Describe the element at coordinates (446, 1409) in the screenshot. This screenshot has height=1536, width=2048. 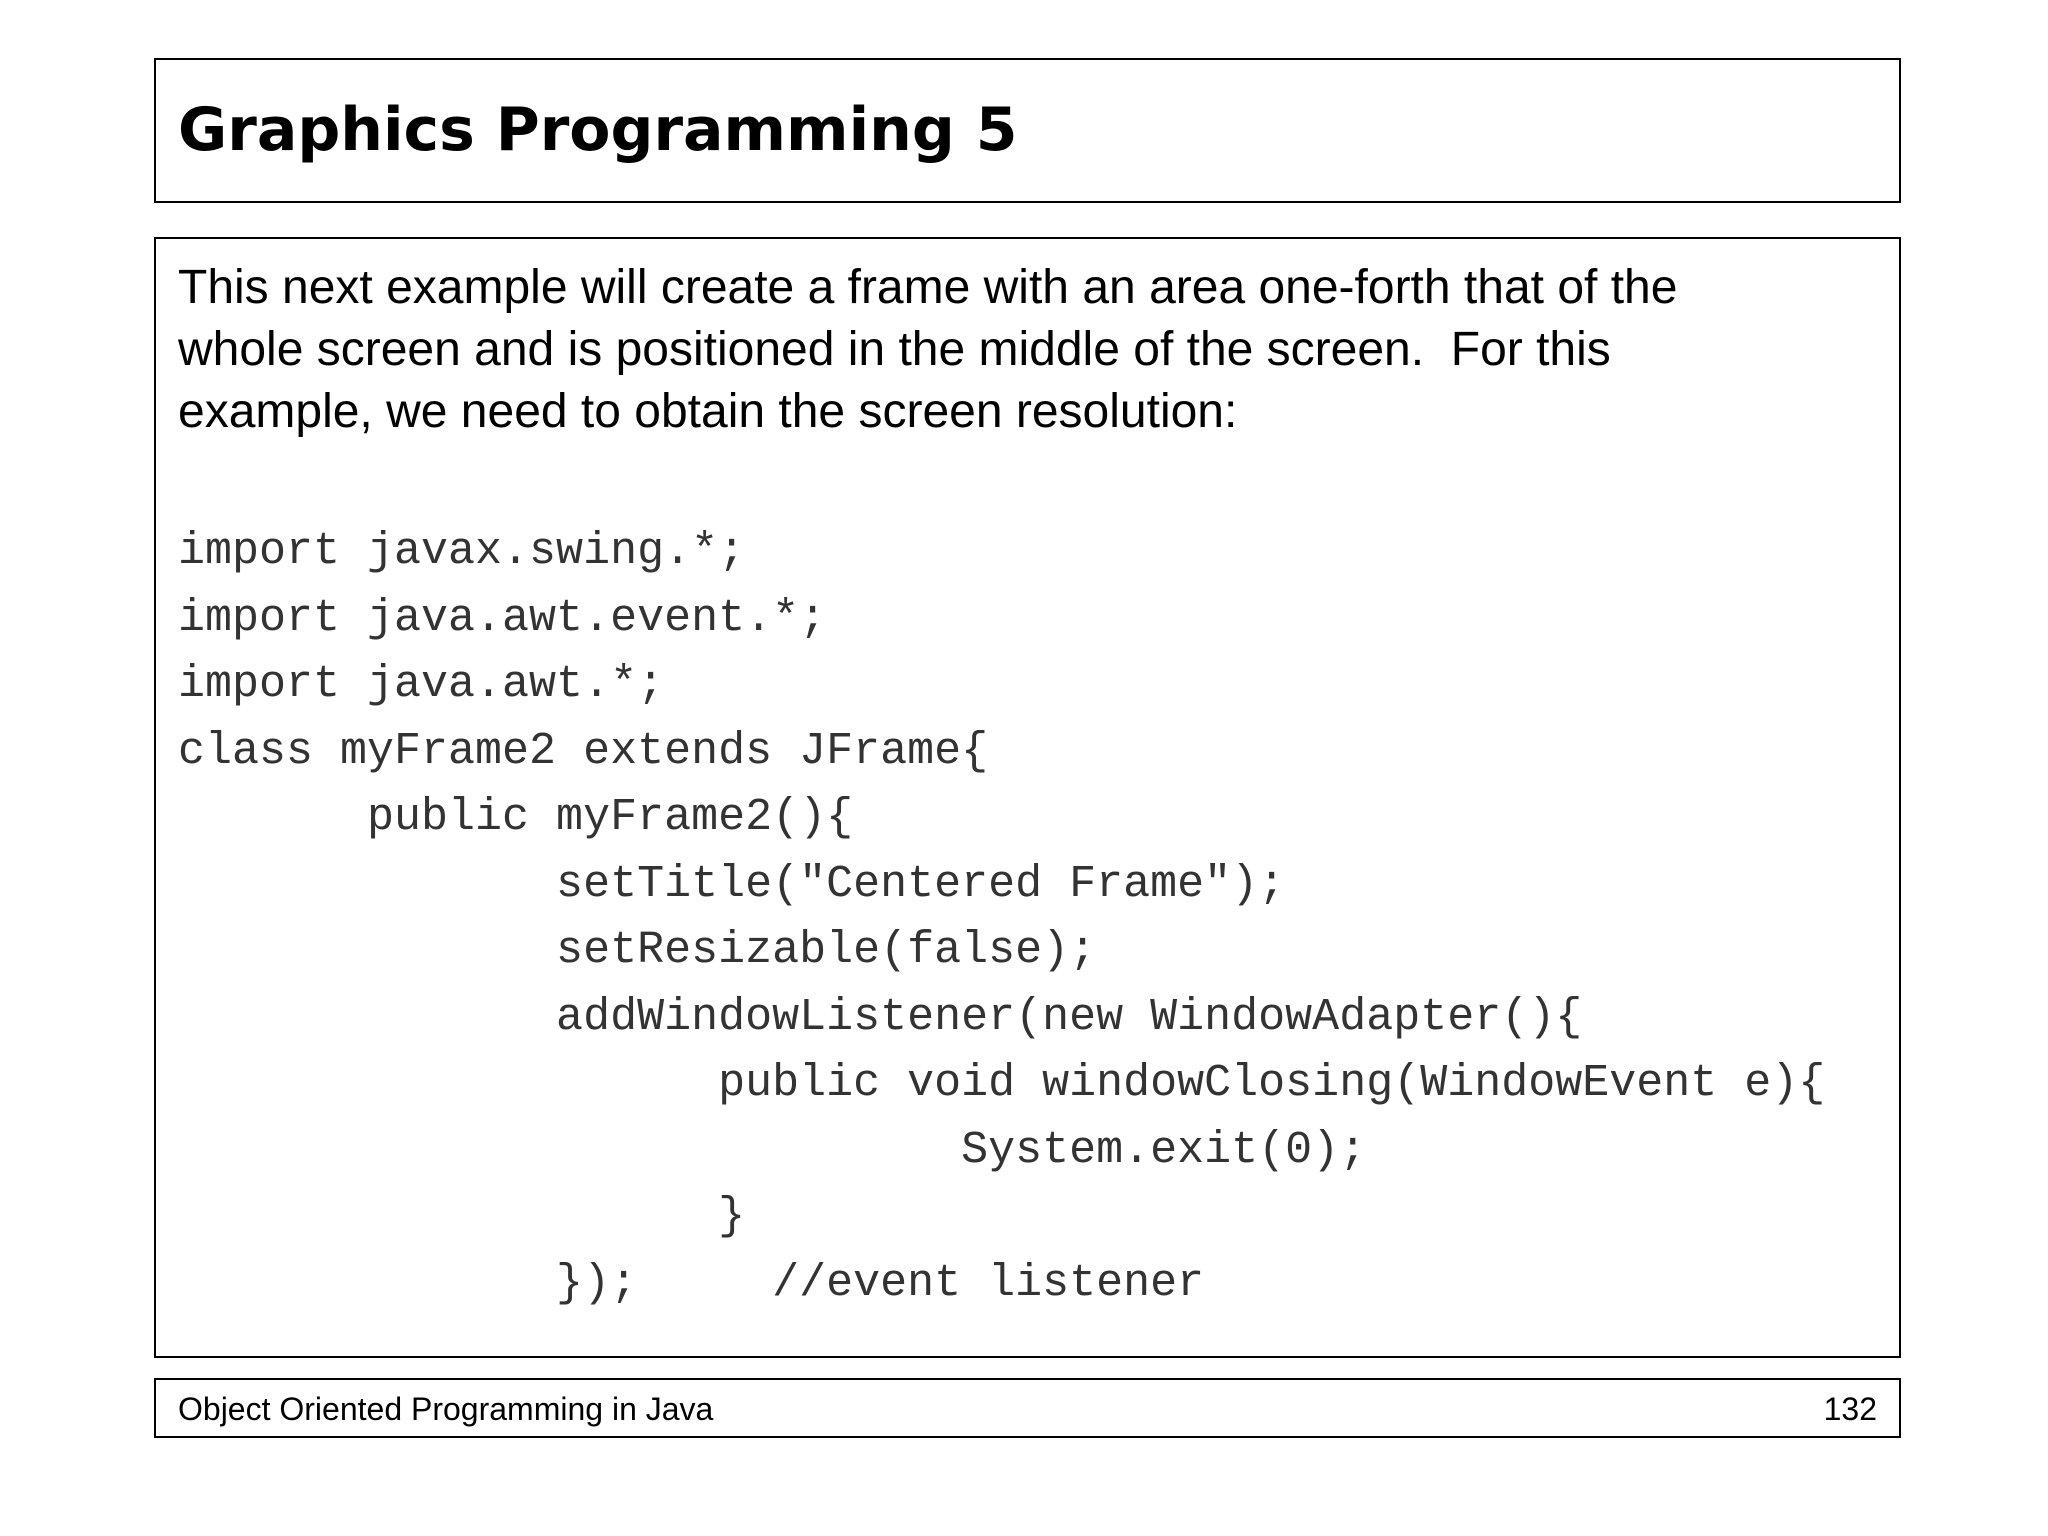
I see `footer-course-title: Object Oriented Programming in Java` at that location.